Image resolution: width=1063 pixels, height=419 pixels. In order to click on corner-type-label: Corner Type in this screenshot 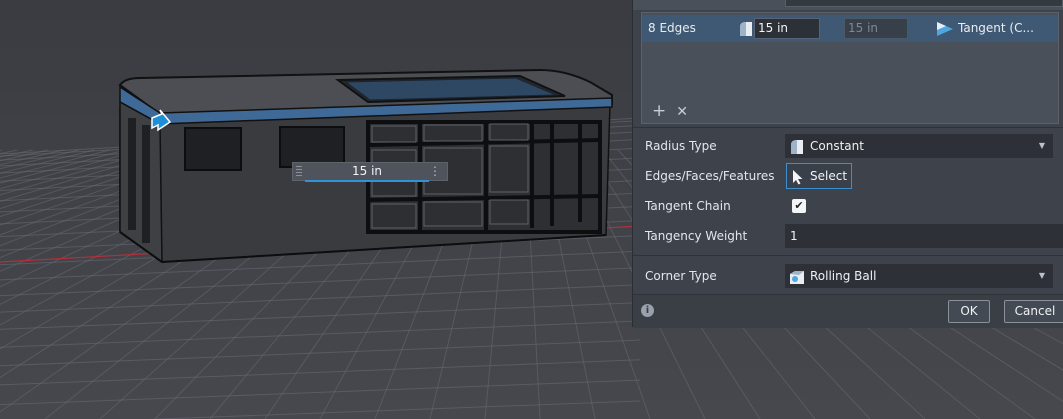, I will do `click(681, 276)`.